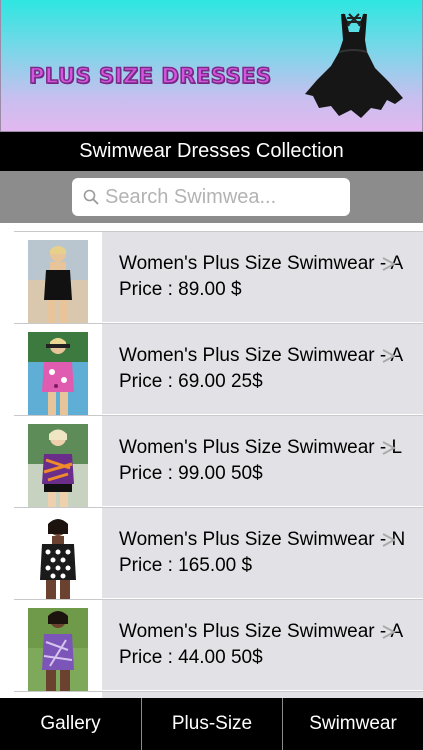 This screenshot has width=423, height=750. What do you see at coordinates (354, 65) in the screenshot?
I see `dress-illustration` at bounding box center [354, 65].